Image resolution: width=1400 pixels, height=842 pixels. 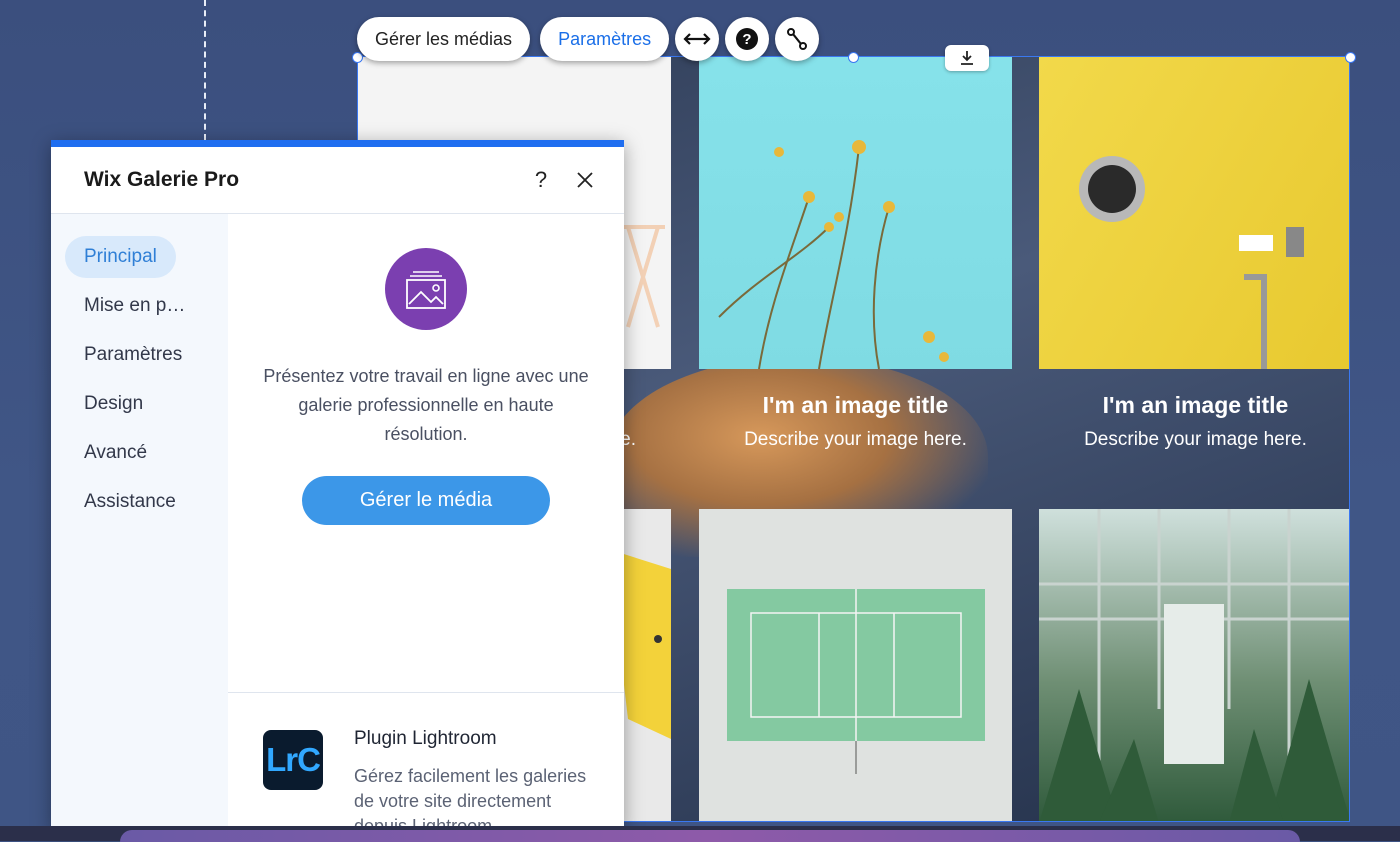 What do you see at coordinates (337, 143) in the screenshot?
I see `panel-top-bar` at bounding box center [337, 143].